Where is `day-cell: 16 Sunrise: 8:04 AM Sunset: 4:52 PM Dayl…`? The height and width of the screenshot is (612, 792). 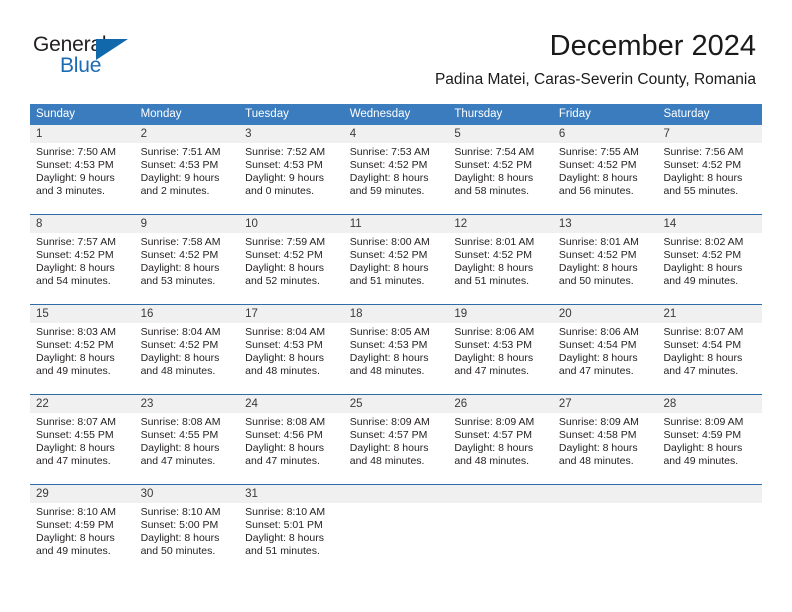 day-cell: 16 Sunrise: 8:04 AM Sunset: 4:52 PM Dayl… is located at coordinates (187, 349).